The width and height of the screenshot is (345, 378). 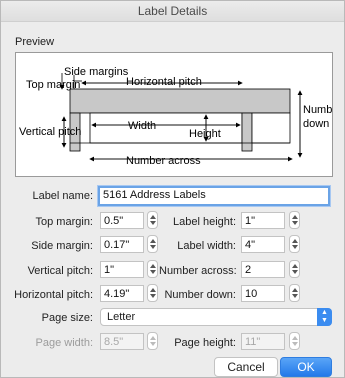 What do you see at coordinates (294, 244) in the screenshot?
I see `label-width-stepper` at bounding box center [294, 244].